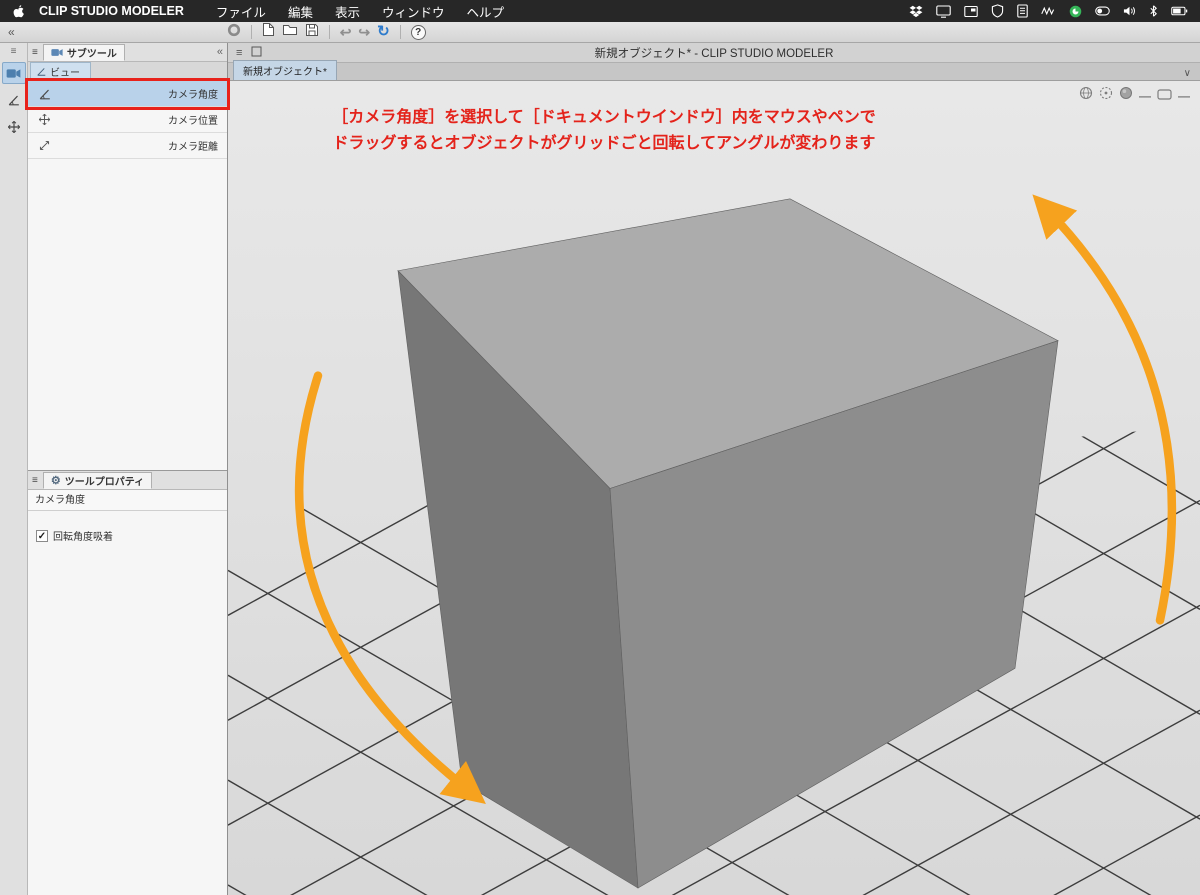 The width and height of the screenshot is (1200, 895). What do you see at coordinates (83, 537) in the screenshot?
I see `checkbox-label: 回転角度吸着` at bounding box center [83, 537].